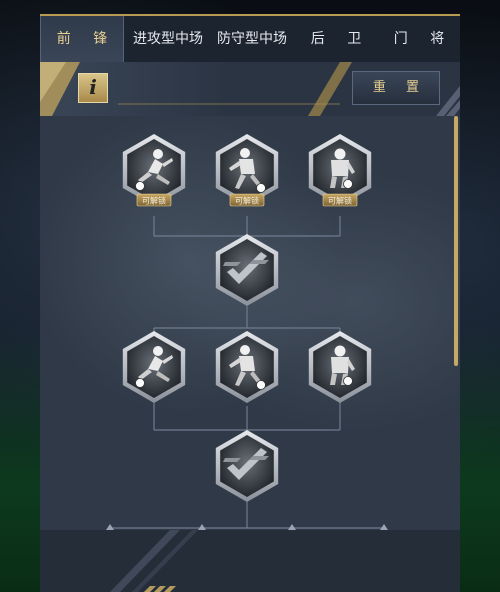 The image size is (500, 592). I want to click on tab-goalkeeper: 门 将, so click(419, 39).